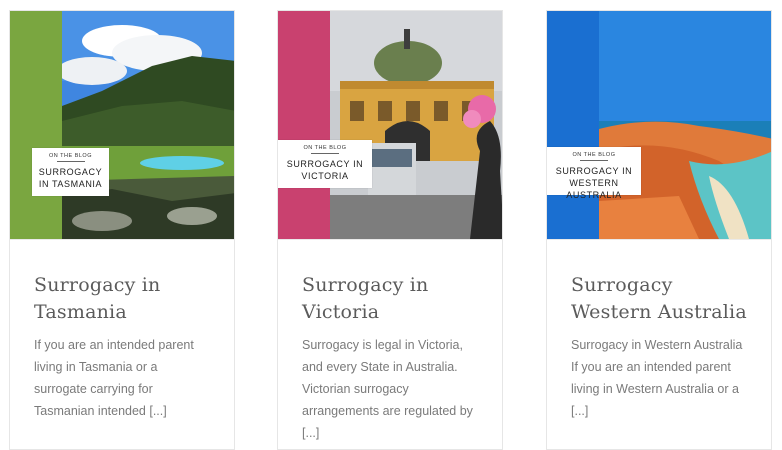 This screenshot has width=782, height=450. What do you see at coordinates (391, 299) in the screenshot?
I see `post-title-link: Surrogacy in Victoria` at bounding box center [391, 299].